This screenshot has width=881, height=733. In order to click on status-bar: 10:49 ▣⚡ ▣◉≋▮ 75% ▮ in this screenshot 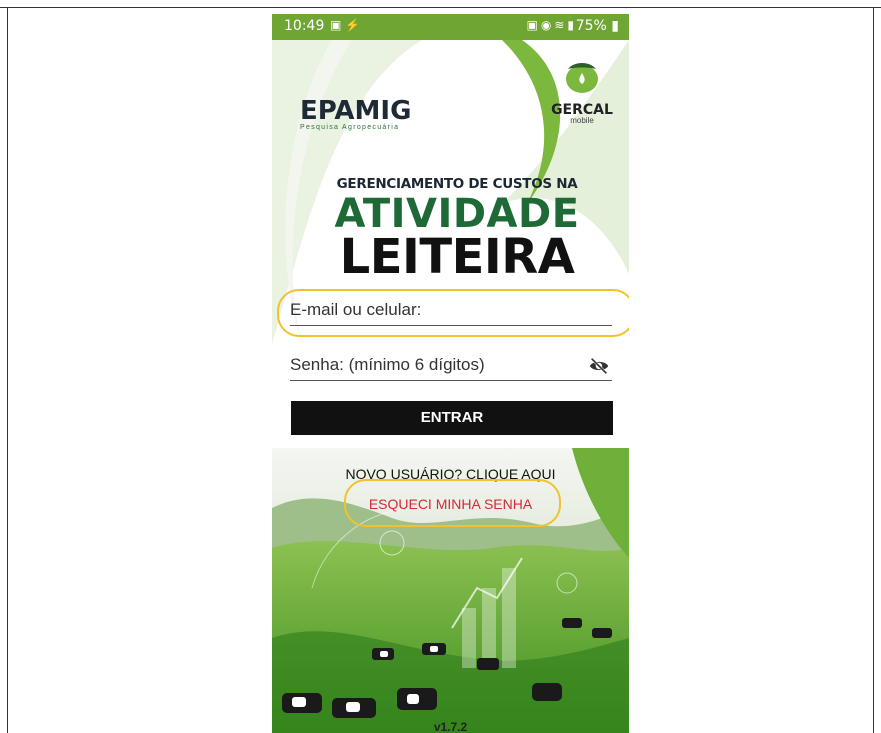, I will do `click(450, 27)`.